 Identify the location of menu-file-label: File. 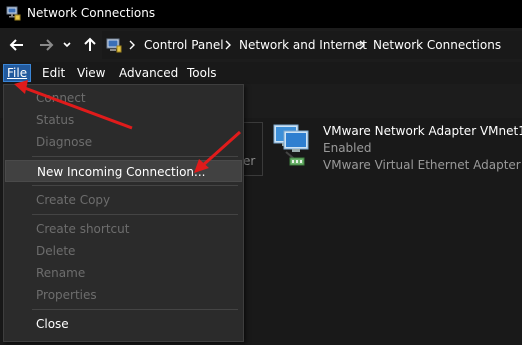
(17, 73).